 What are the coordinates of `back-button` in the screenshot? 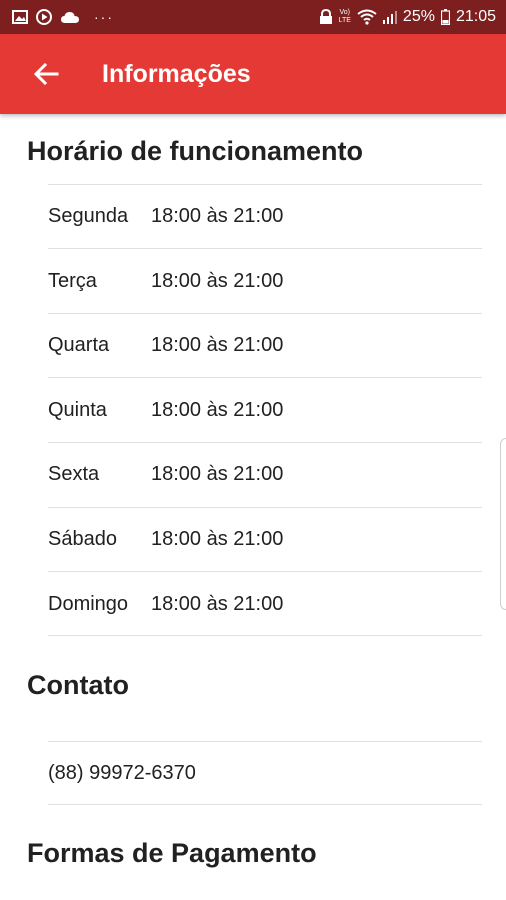 It's located at (46, 74).